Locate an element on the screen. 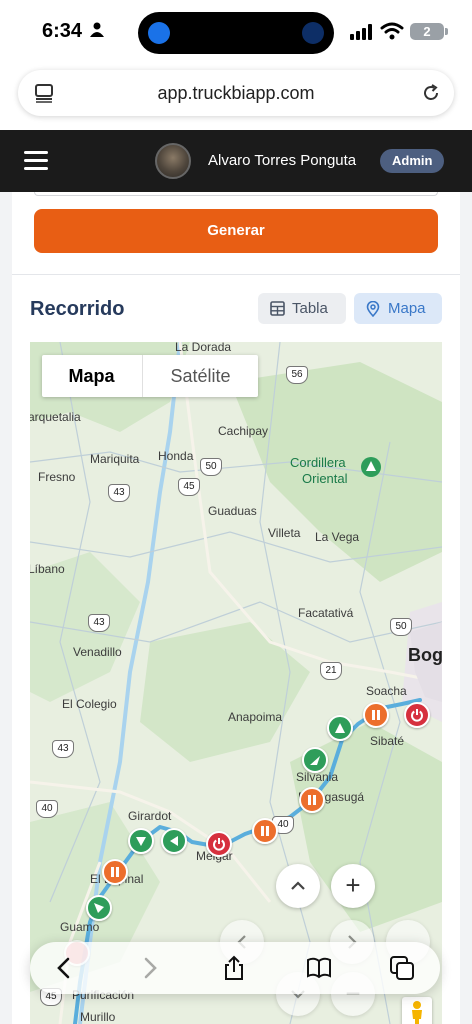 This screenshot has height=1024, width=472. table-view-button: Tabla is located at coordinates (302, 308).